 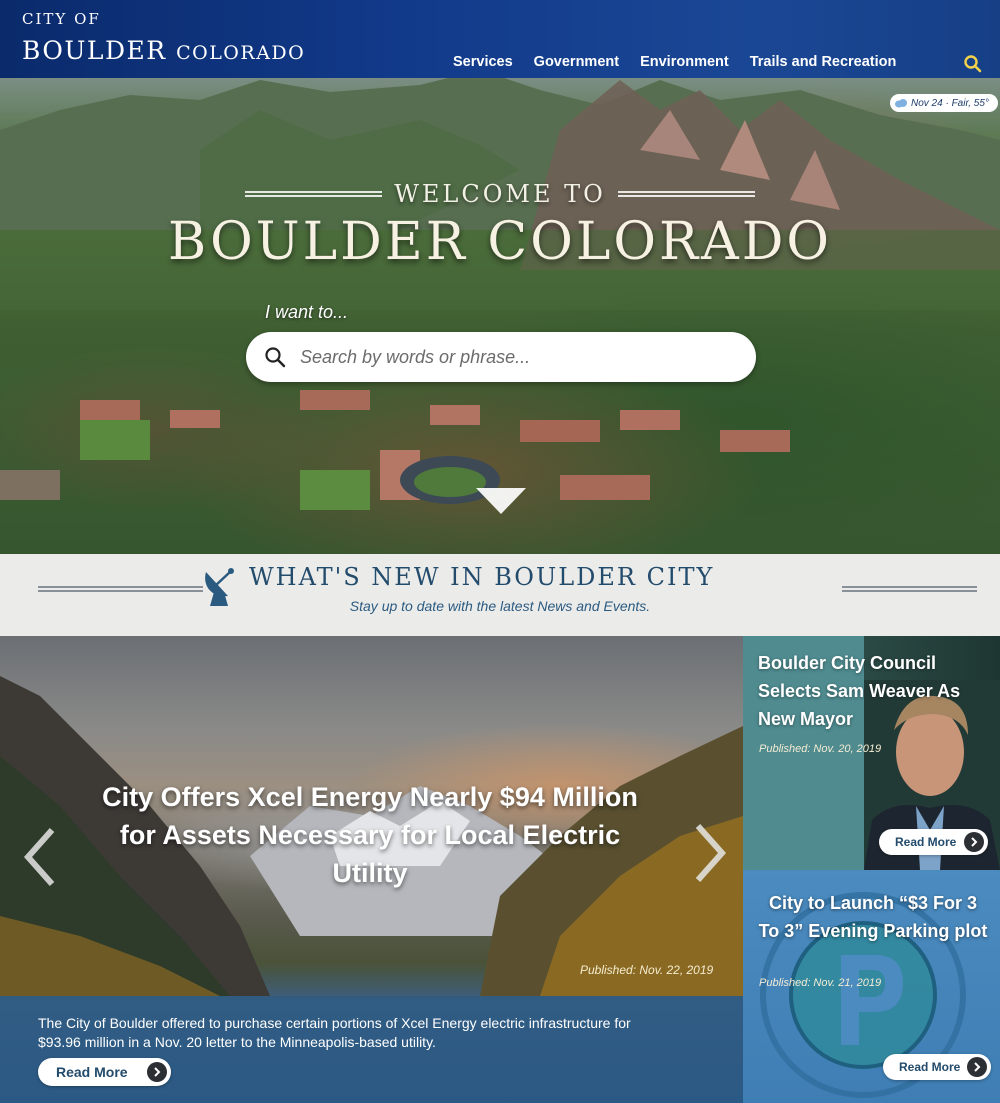 What do you see at coordinates (94, 50) in the screenshot?
I see `logo-boulder-text: BOULDER` at bounding box center [94, 50].